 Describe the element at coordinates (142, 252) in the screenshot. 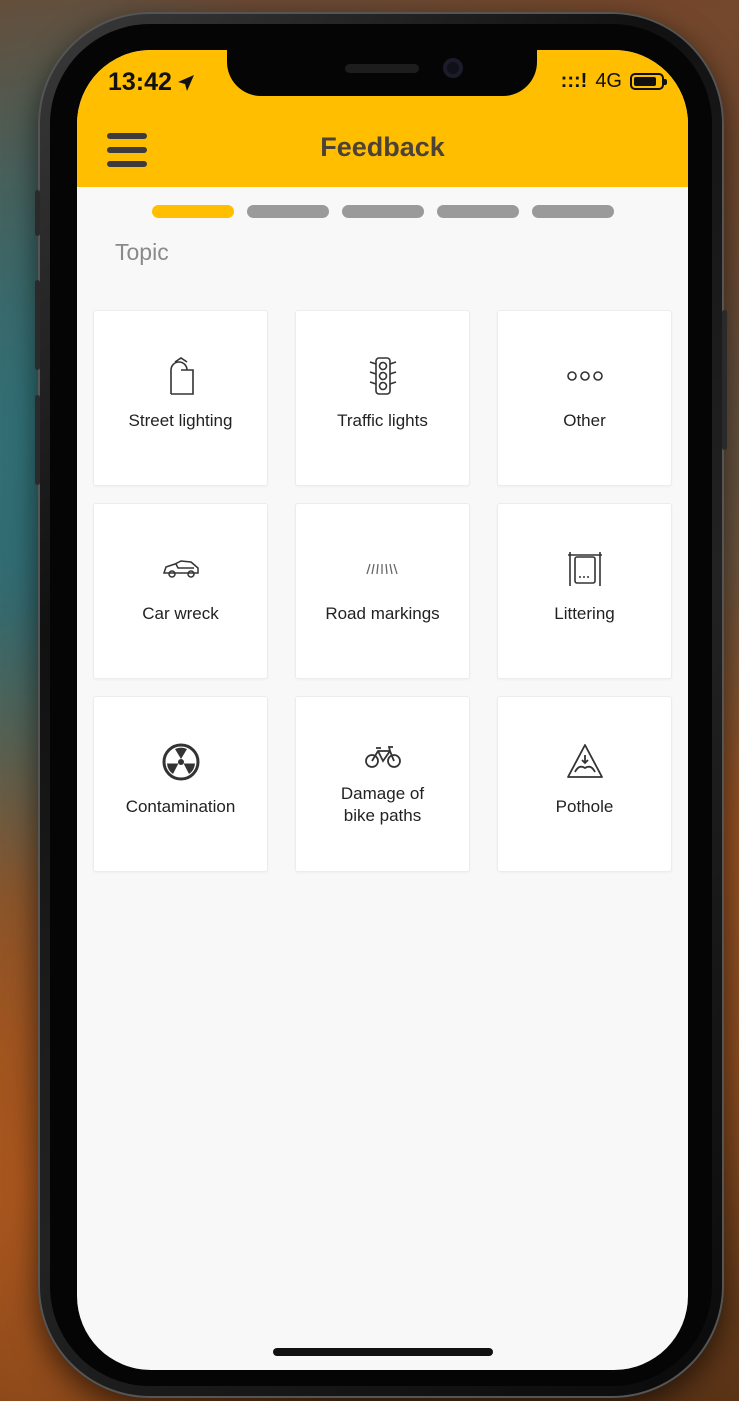

I see `topic-heading: Topic` at that location.